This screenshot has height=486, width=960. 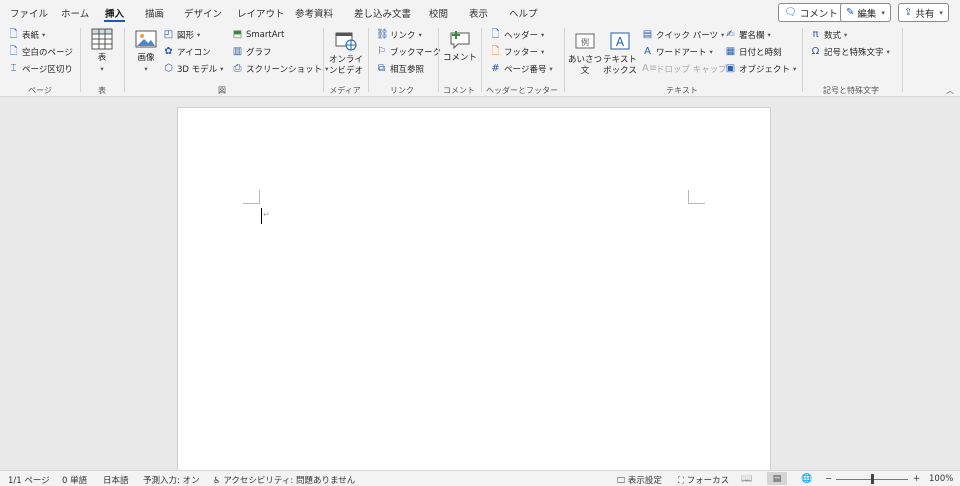 What do you see at coordinates (194, 52) in the screenshot?
I see `icons-label: アイコン` at bounding box center [194, 52].